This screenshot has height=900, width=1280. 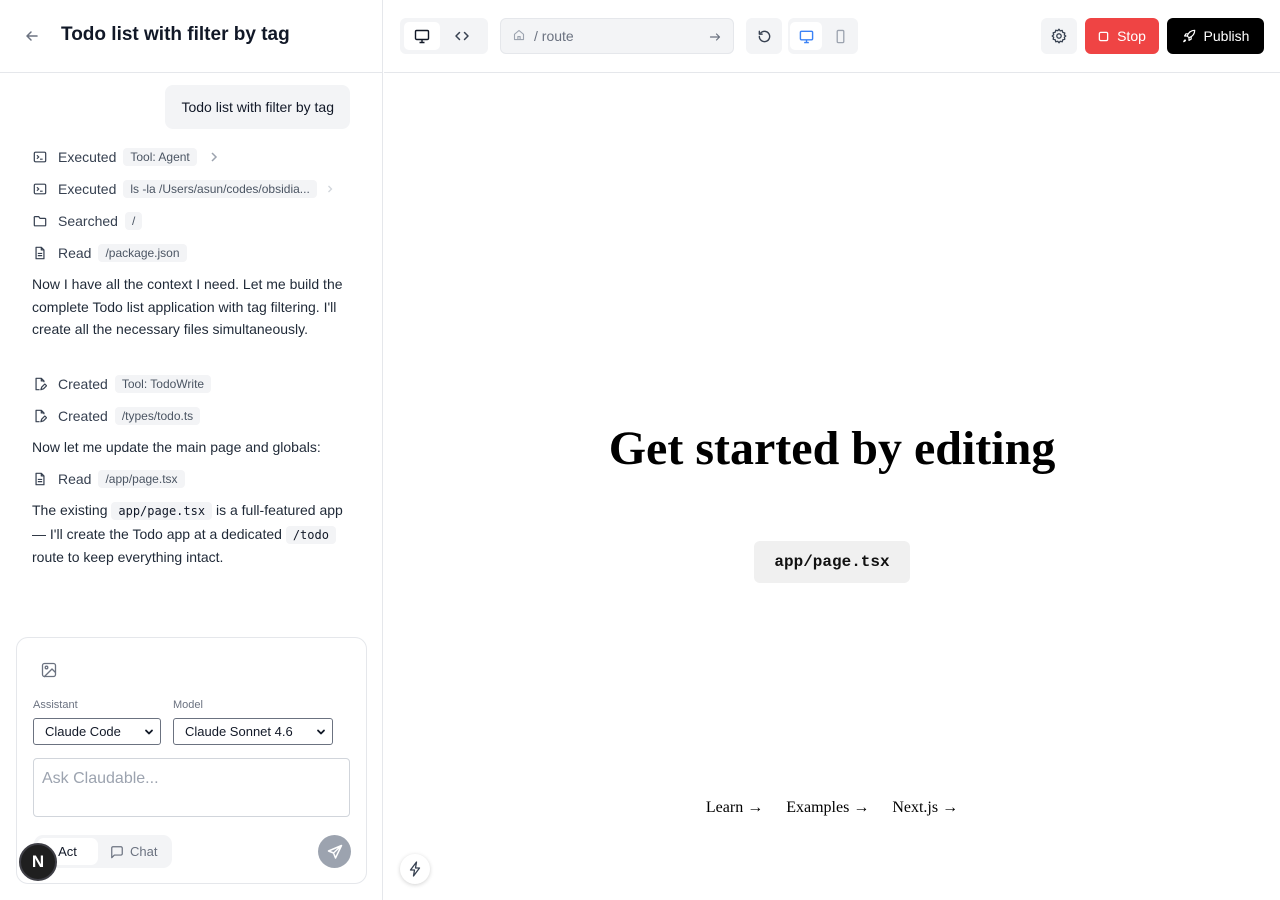 I want to click on mode-act-label: Act, so click(x=67, y=851).